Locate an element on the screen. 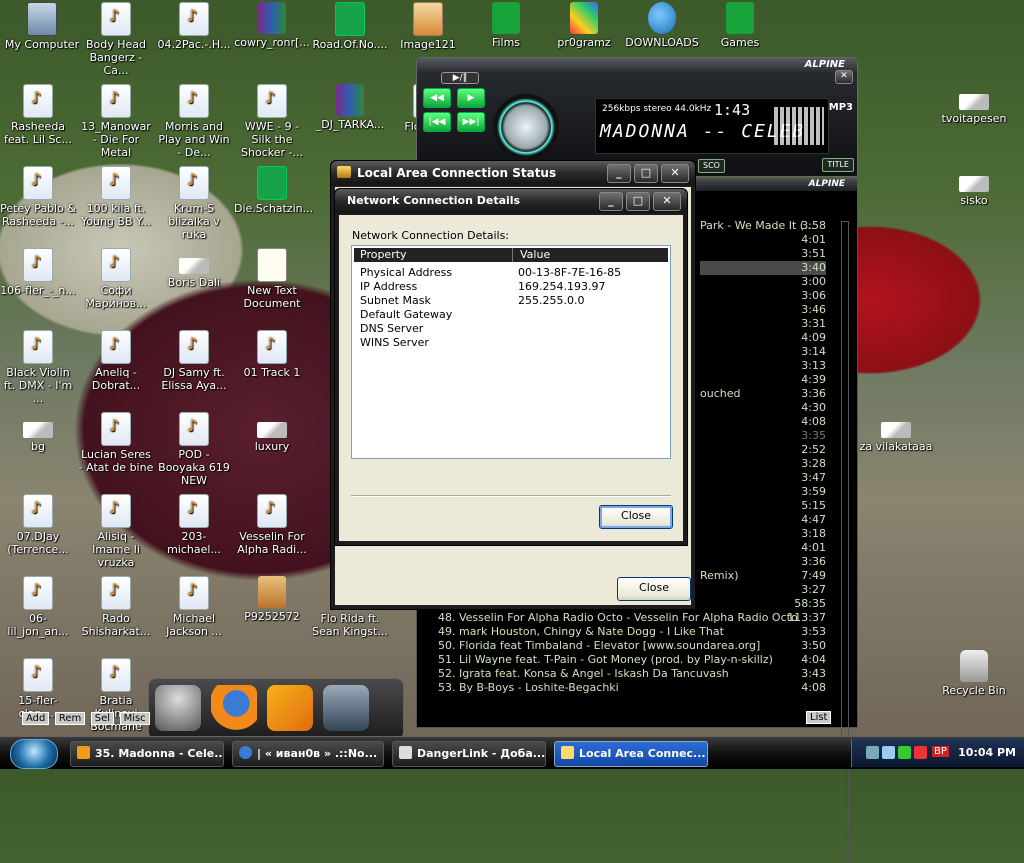 This screenshot has height=863, width=1024. playlist-row: 2:52 is located at coordinates (763, 450).